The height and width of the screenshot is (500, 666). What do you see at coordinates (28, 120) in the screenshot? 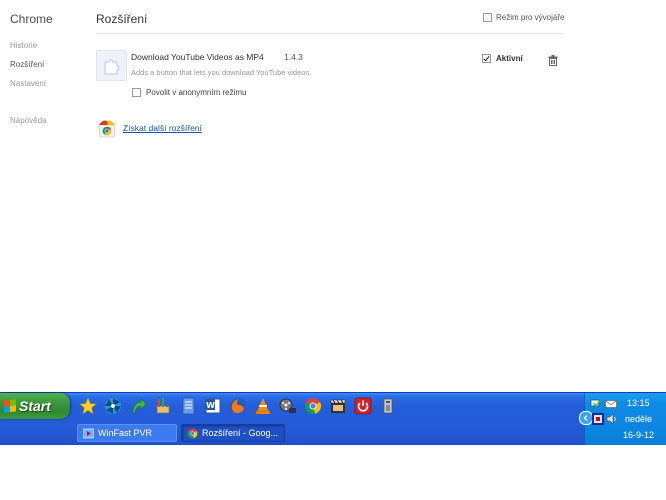
I see `sidebar-item-help: Nápověda` at bounding box center [28, 120].